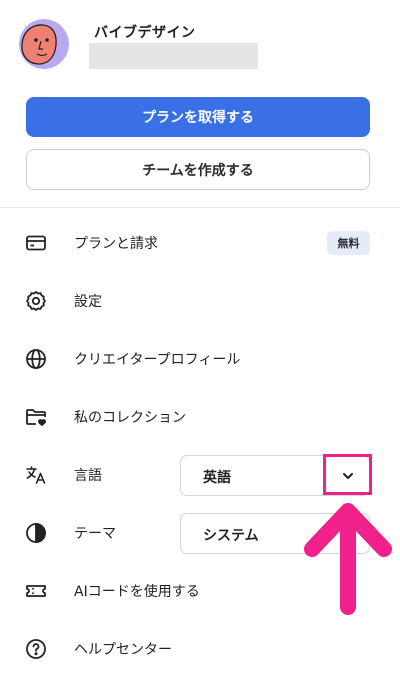 The width and height of the screenshot is (400, 682). What do you see at coordinates (200, 301) in the screenshot?
I see `menu-item-settings: 設定` at bounding box center [200, 301].